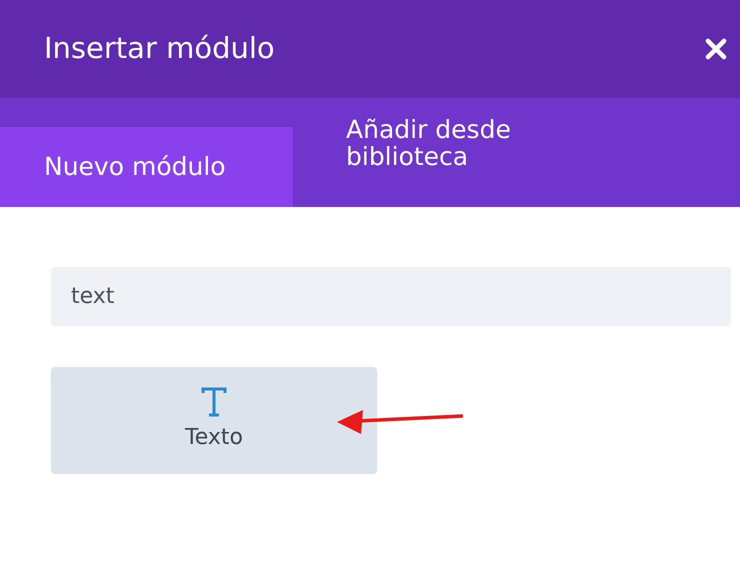 The width and height of the screenshot is (740, 574). I want to click on text-icon, so click(214, 402).